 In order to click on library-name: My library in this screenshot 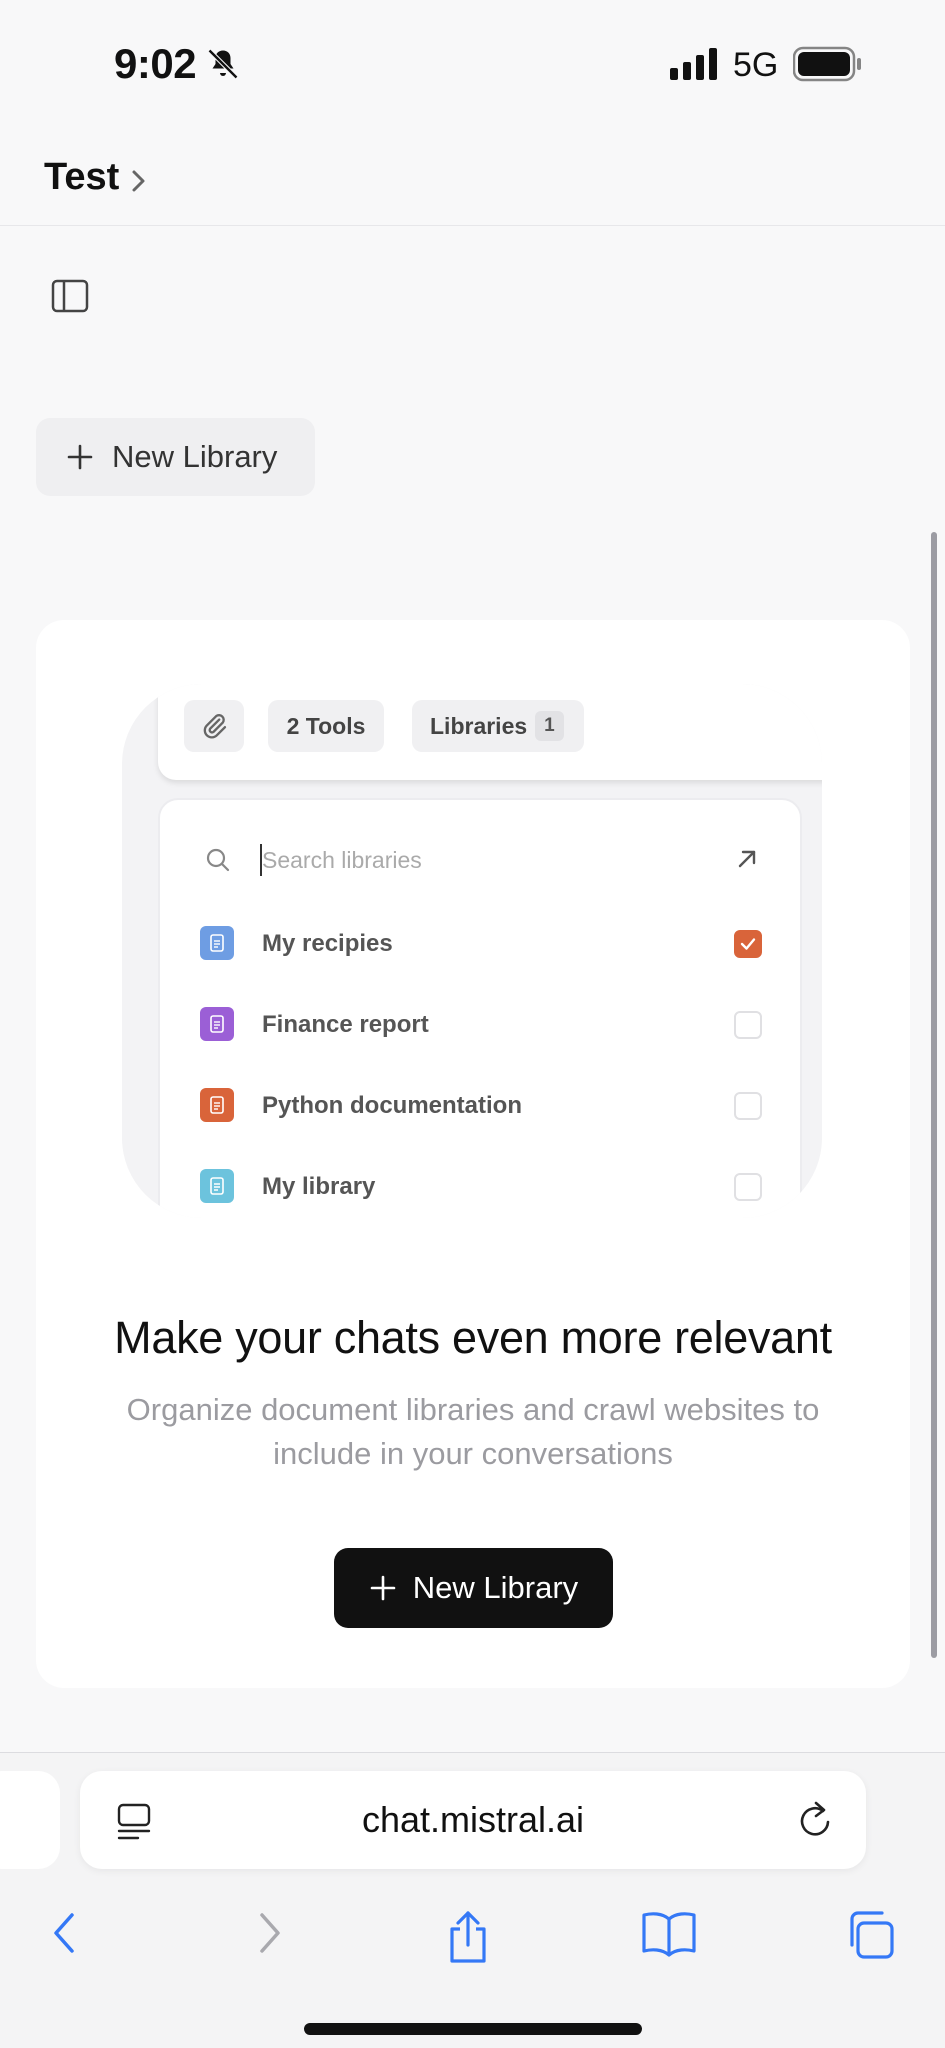, I will do `click(319, 1186)`.